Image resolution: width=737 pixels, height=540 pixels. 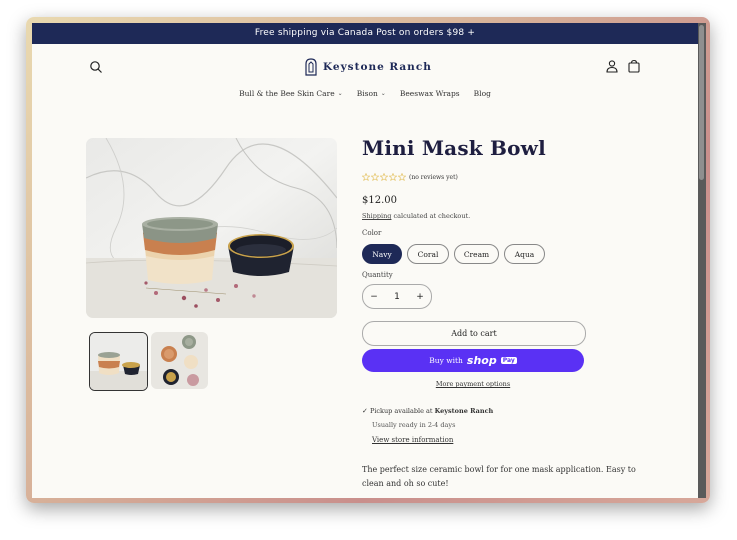 I want to click on add-to-cart-button: Add to cart, so click(x=474, y=333).